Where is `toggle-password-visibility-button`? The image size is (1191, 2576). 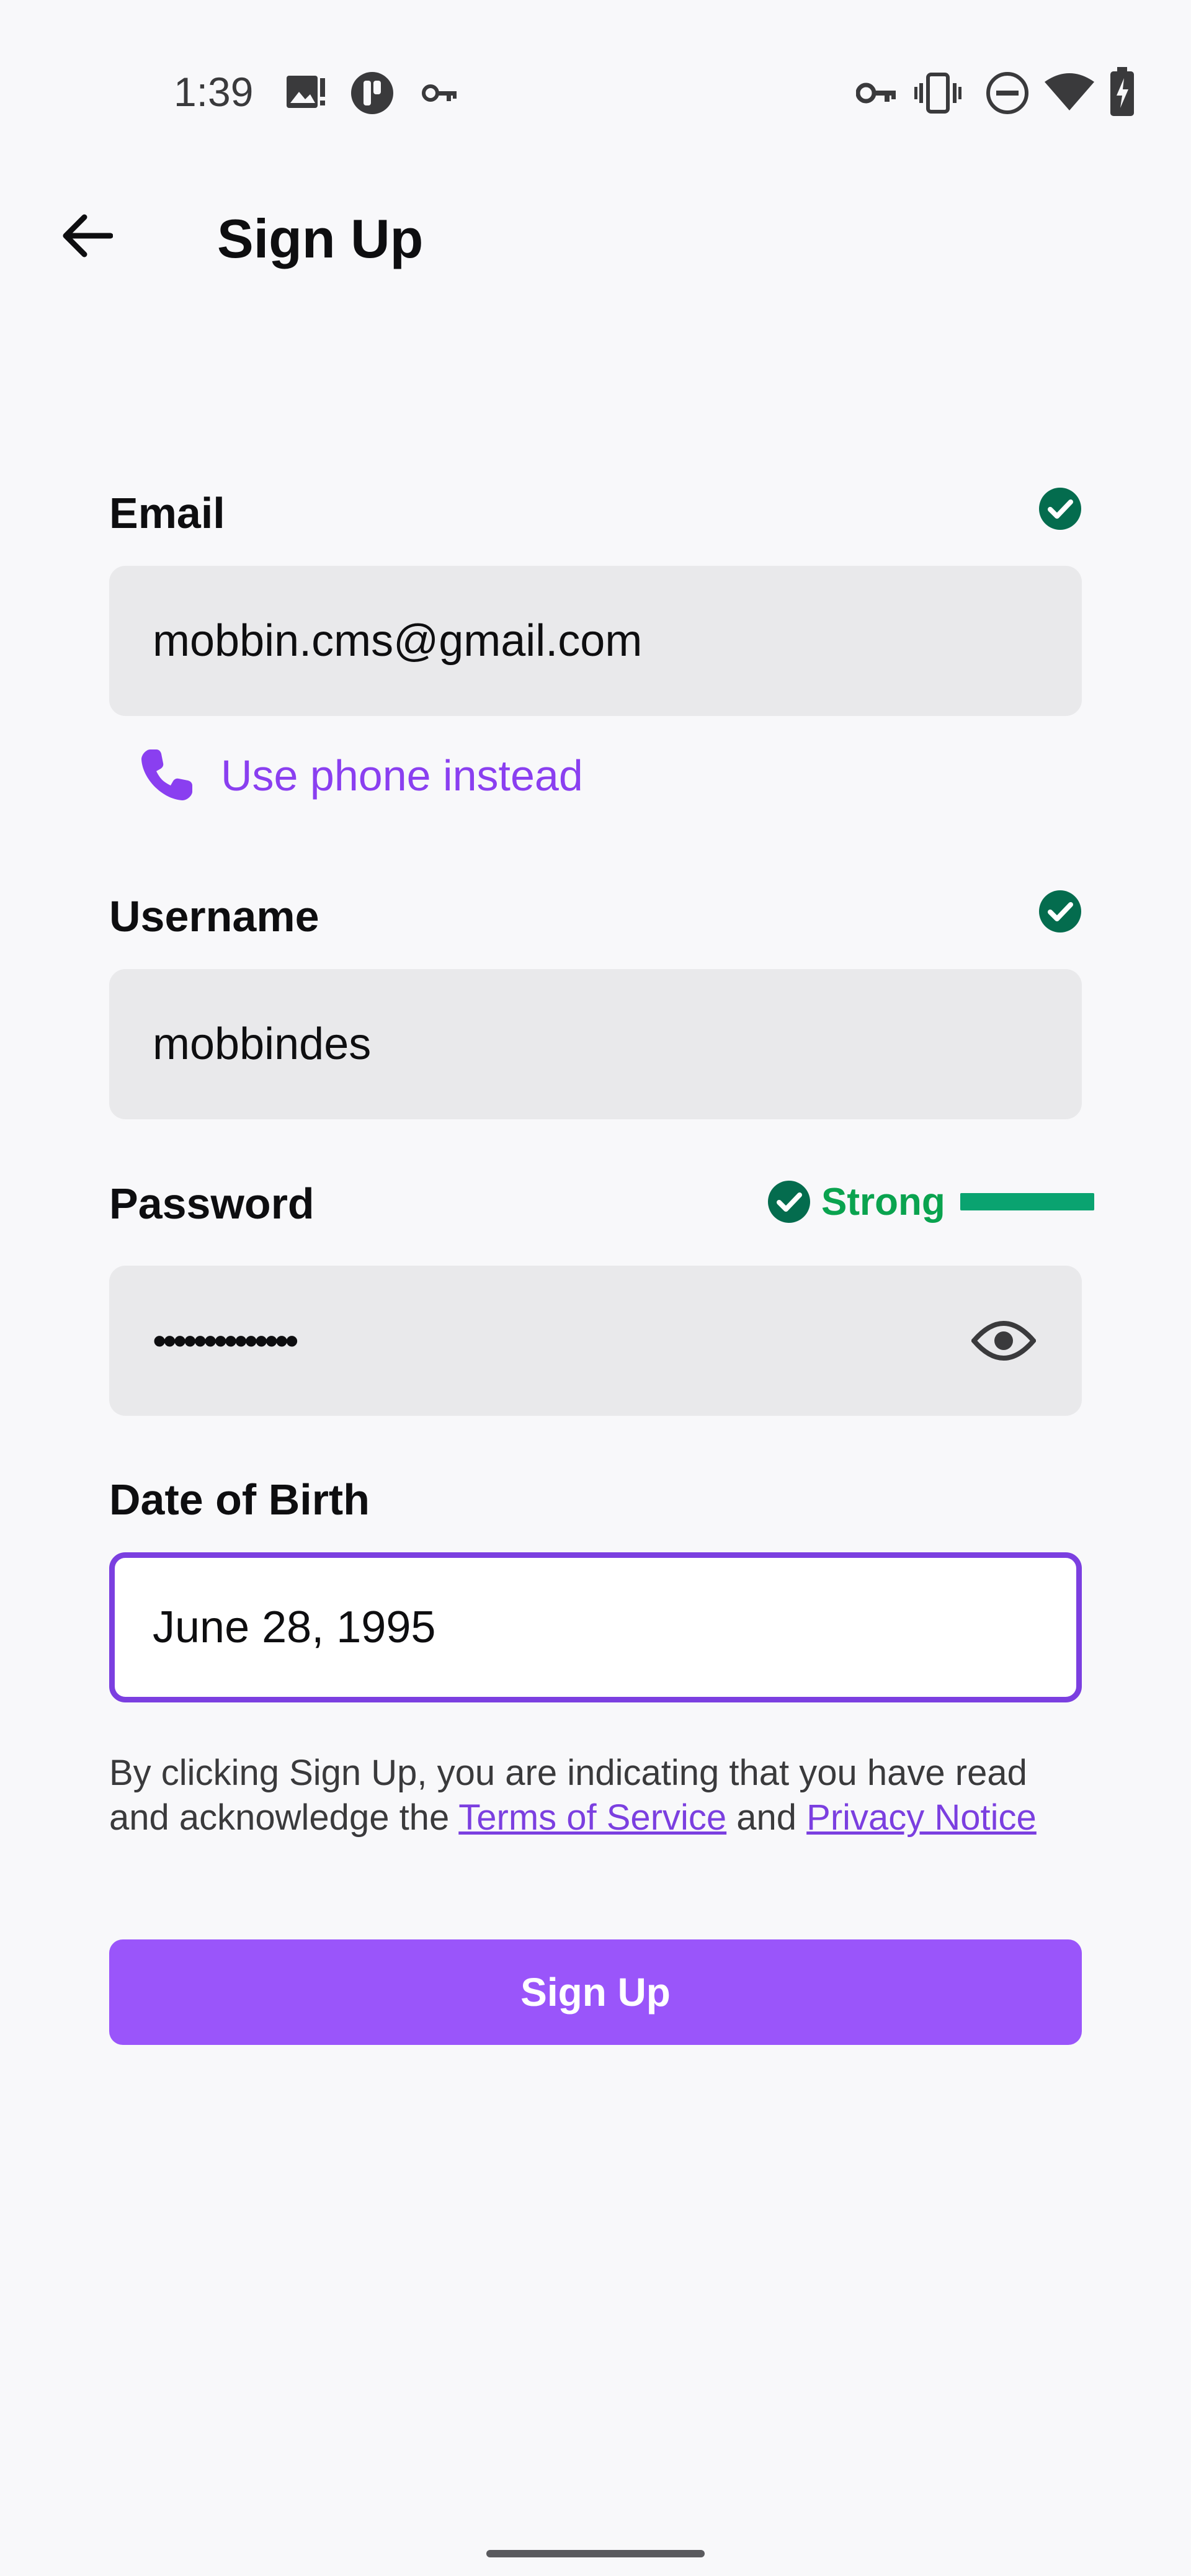
toggle-password-visibility-button is located at coordinates (1004, 1341).